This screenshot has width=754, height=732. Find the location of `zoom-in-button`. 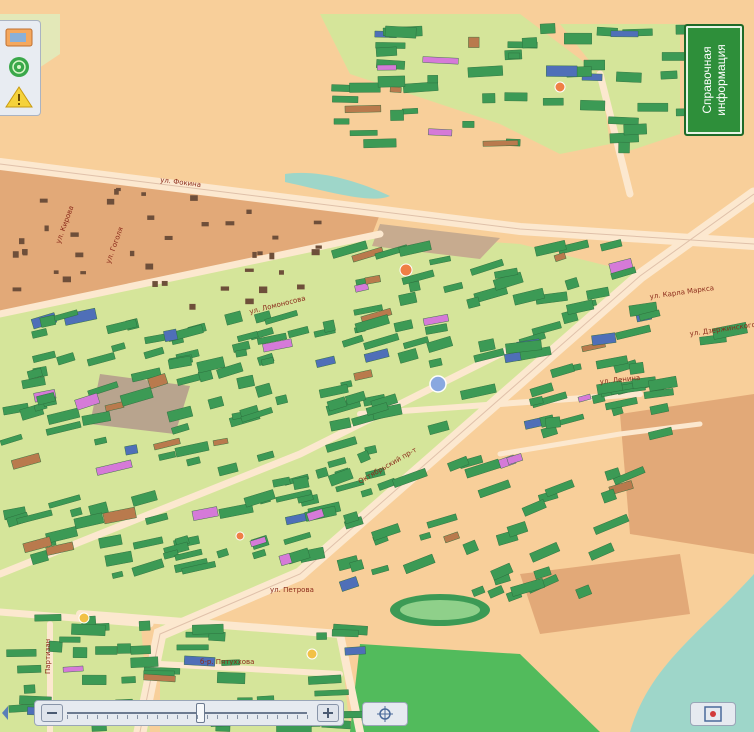

zoom-in-button is located at coordinates (328, 713).